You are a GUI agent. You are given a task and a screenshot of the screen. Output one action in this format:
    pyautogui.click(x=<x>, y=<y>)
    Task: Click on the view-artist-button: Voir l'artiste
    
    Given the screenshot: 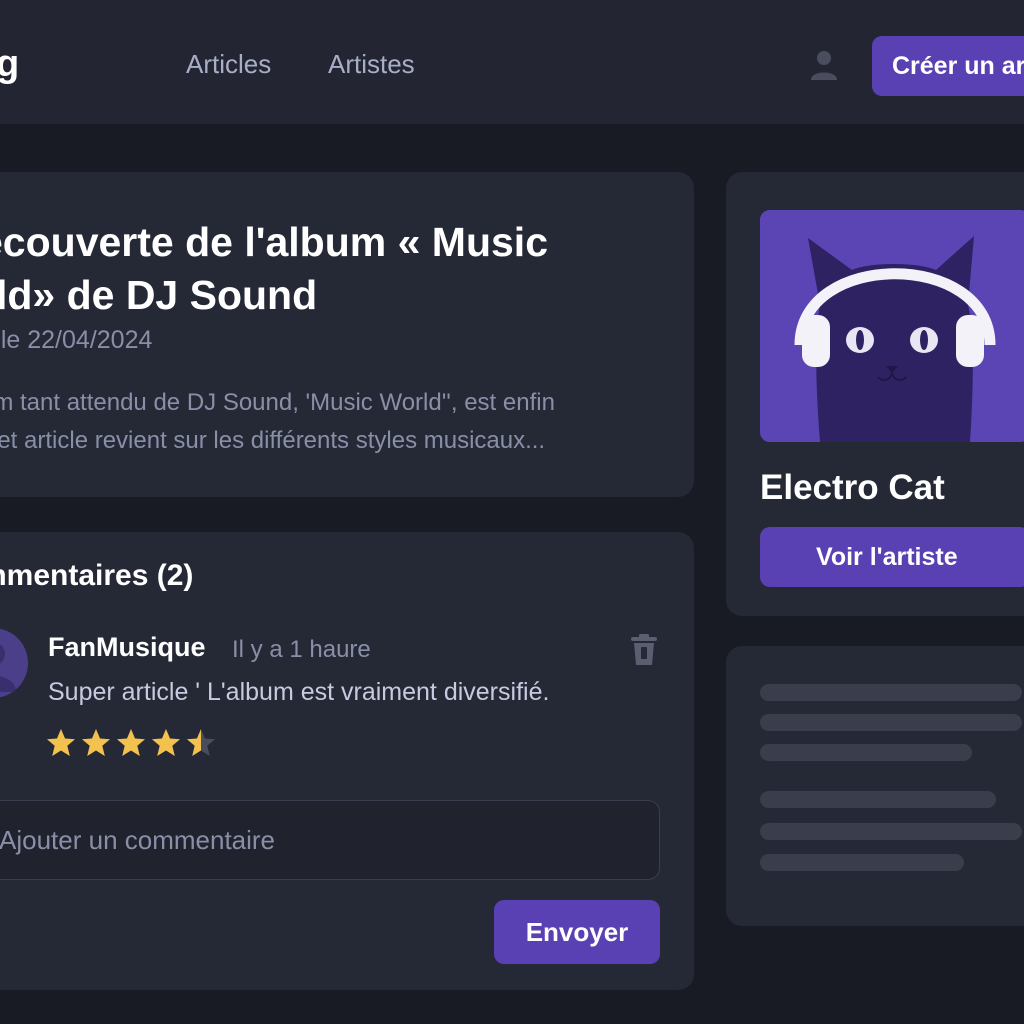 What is the action you would take?
    pyautogui.click(x=892, y=557)
    